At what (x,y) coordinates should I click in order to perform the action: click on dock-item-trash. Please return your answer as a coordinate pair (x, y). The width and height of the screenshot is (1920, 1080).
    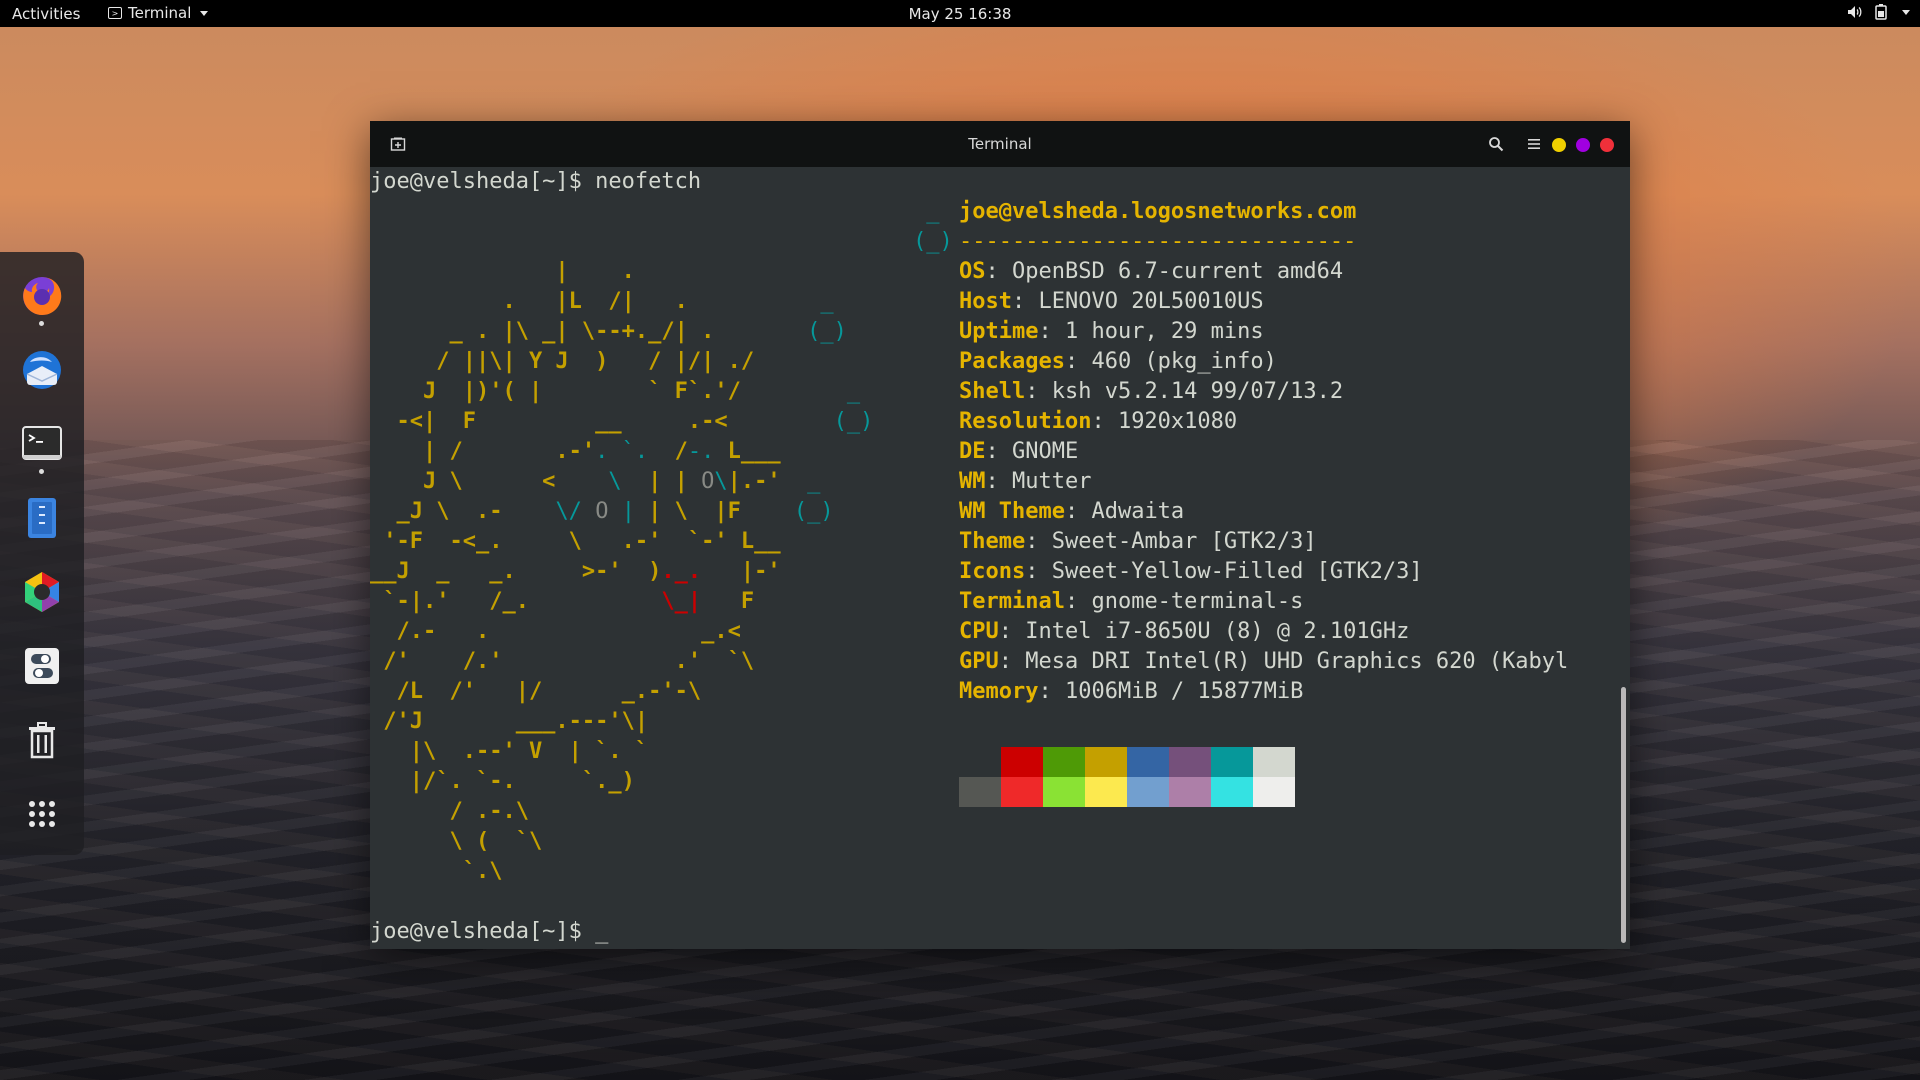
    Looking at the image, I should click on (42, 740).